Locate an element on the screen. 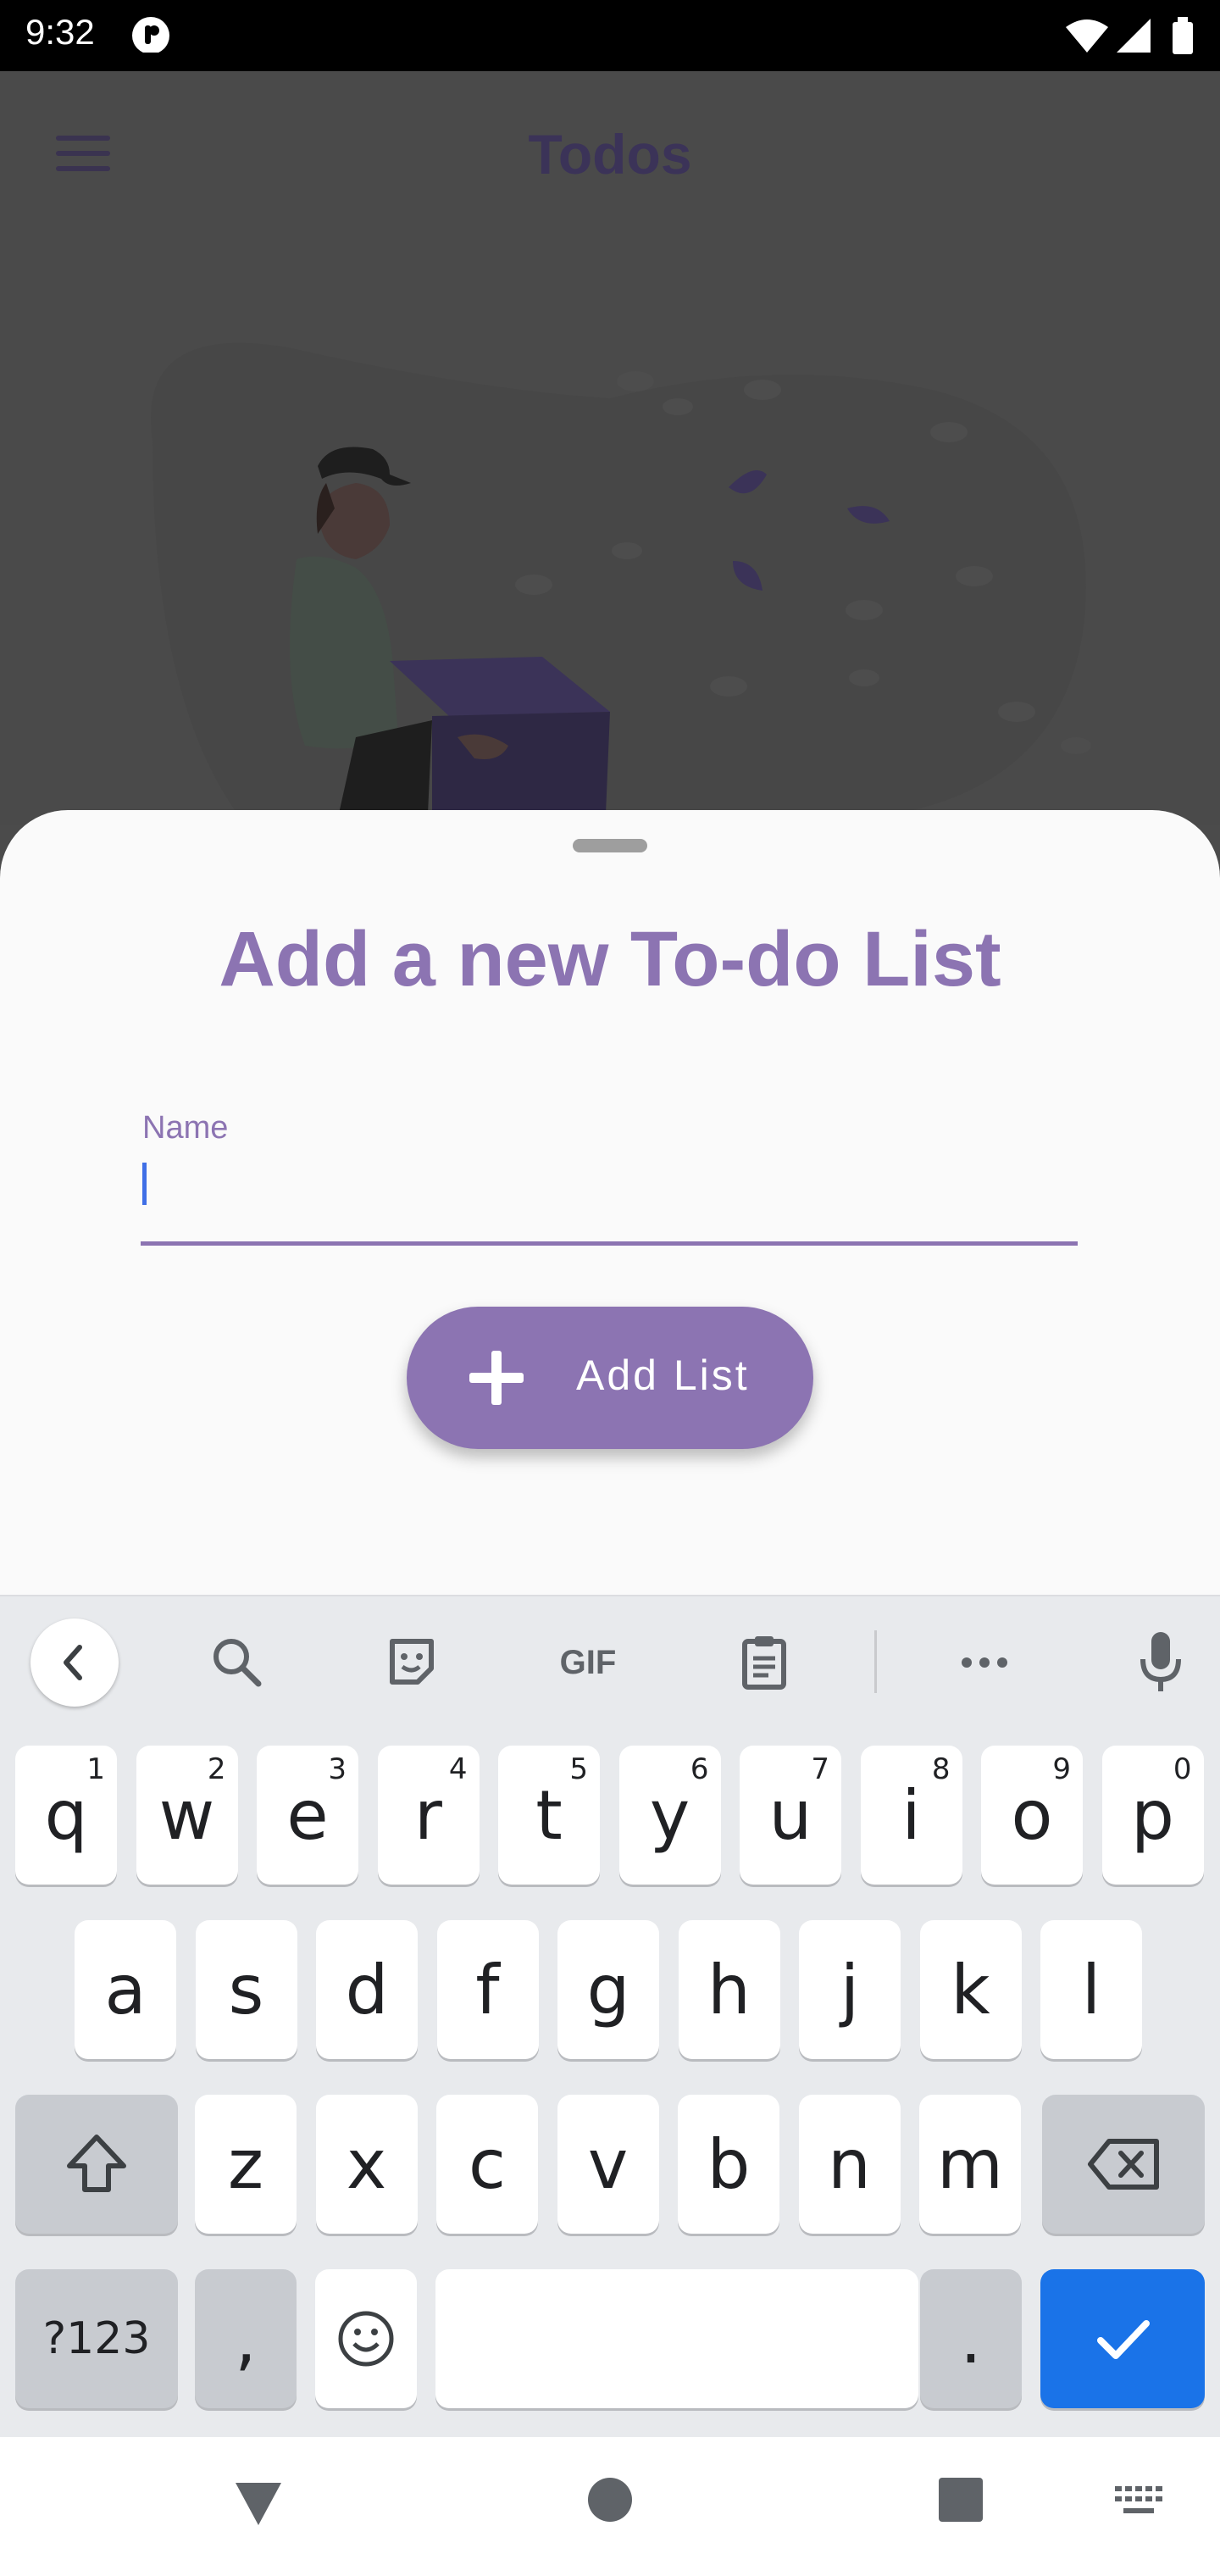 Image resolution: width=1220 pixels, height=2576 pixels. name-field-label: Name is located at coordinates (185, 1128).